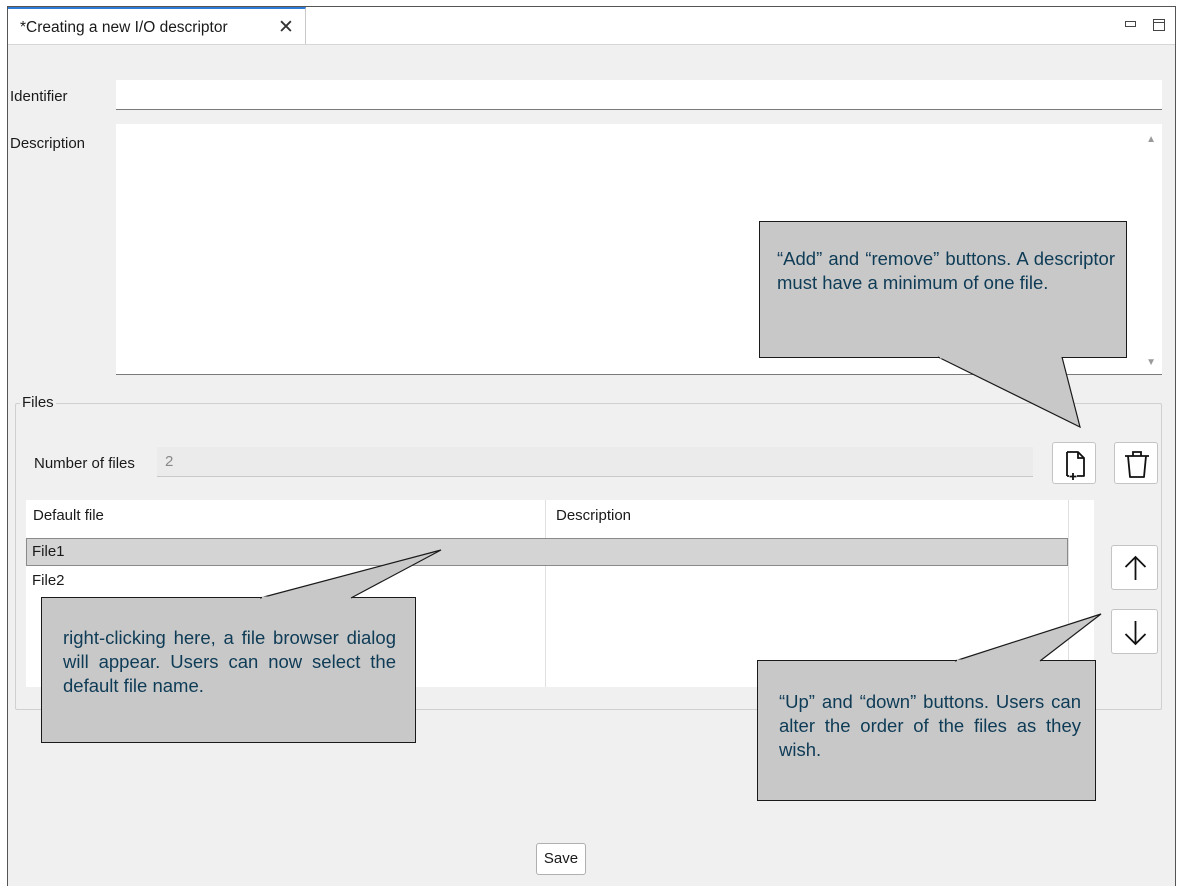 Image resolution: width=1177 pixels, height=887 pixels. Describe the element at coordinates (1075, 465) in the screenshot. I see `add-file-icon` at that location.